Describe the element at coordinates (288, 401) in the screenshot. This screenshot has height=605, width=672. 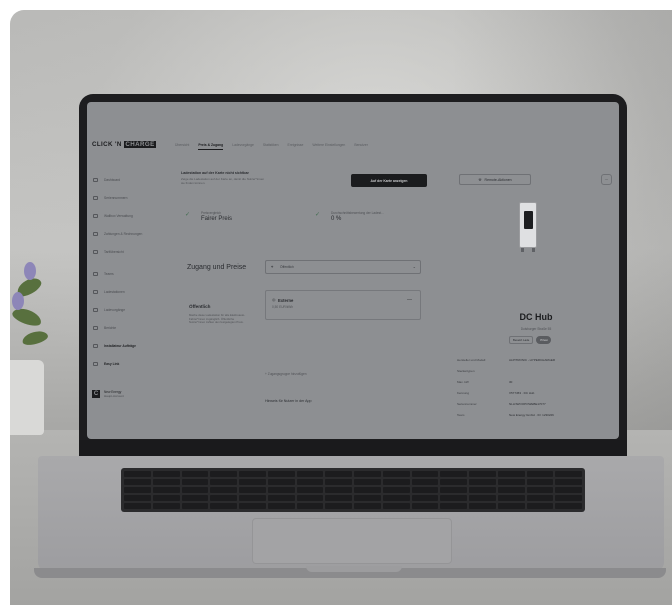
I see `app-hint-label: Hinweis für Nutzer in der App` at that location.